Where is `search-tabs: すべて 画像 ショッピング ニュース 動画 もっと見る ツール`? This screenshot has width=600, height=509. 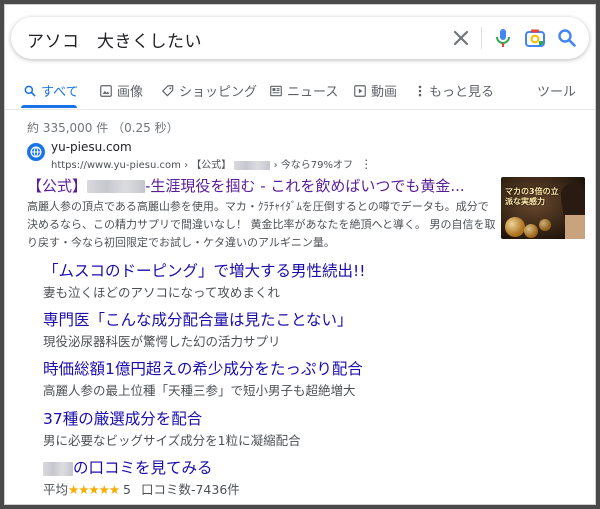 search-tabs: すべて 画像 ショッピング ニュース 動画 もっと見る ツール is located at coordinates (300, 92).